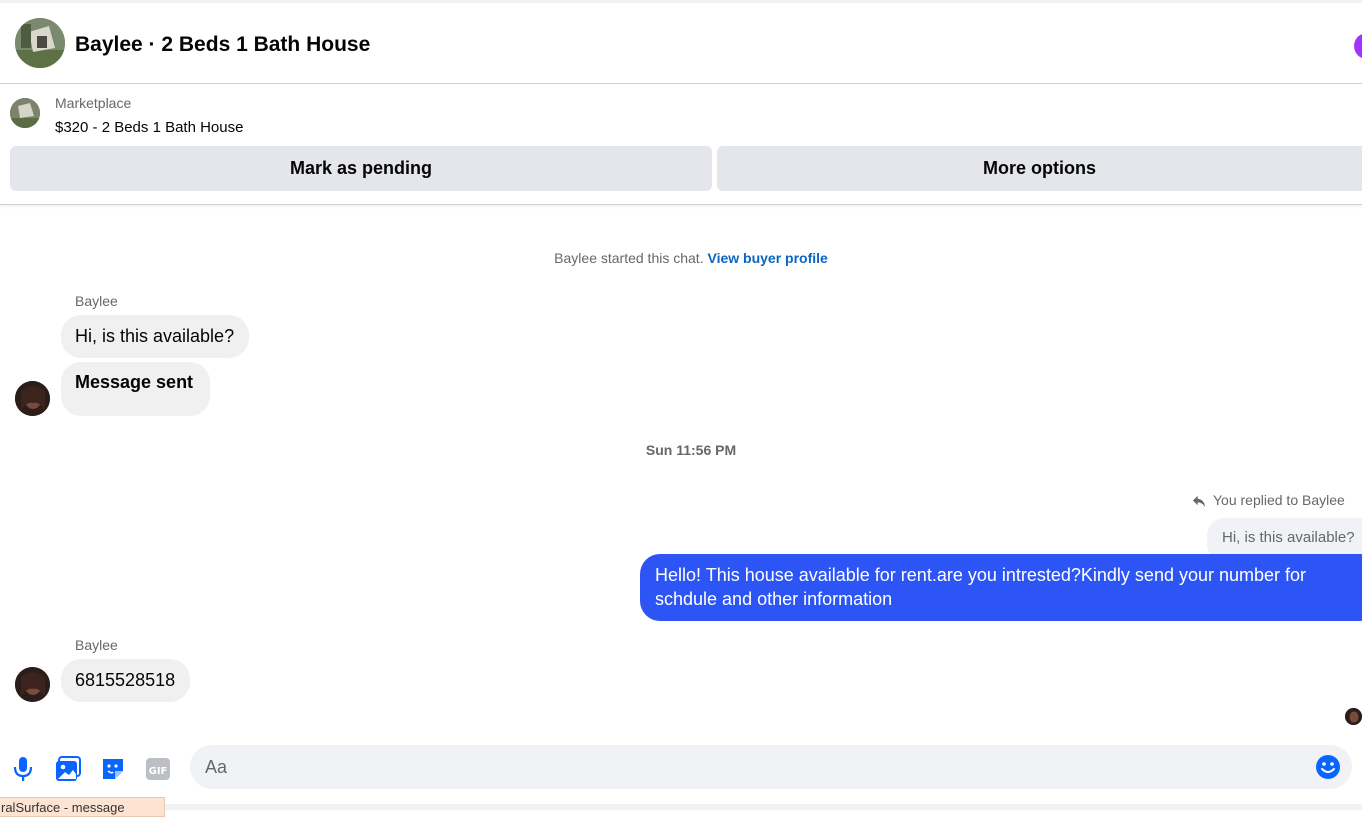 The height and width of the screenshot is (817, 1362). I want to click on chat-start-text: Baylee started this chat., so click(629, 258).